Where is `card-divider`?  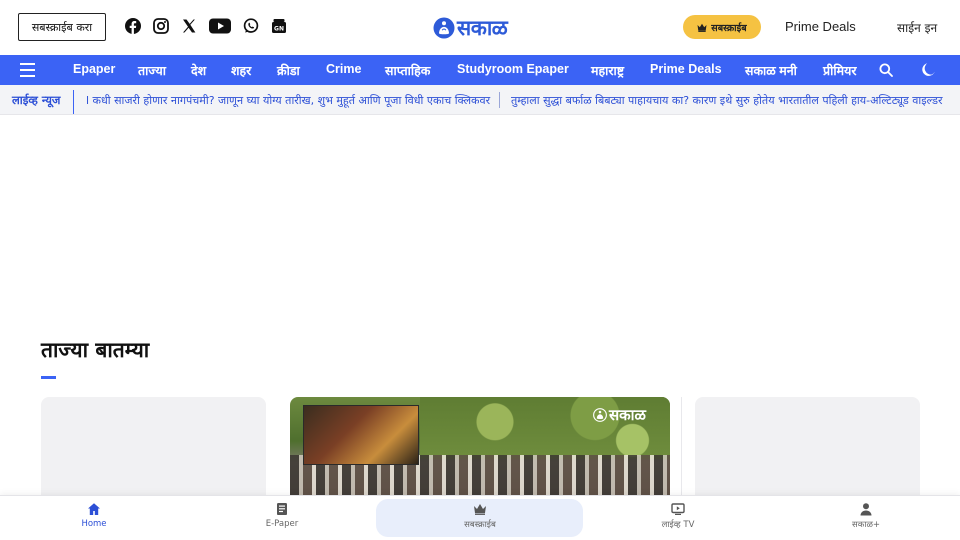 card-divider is located at coordinates (681, 447).